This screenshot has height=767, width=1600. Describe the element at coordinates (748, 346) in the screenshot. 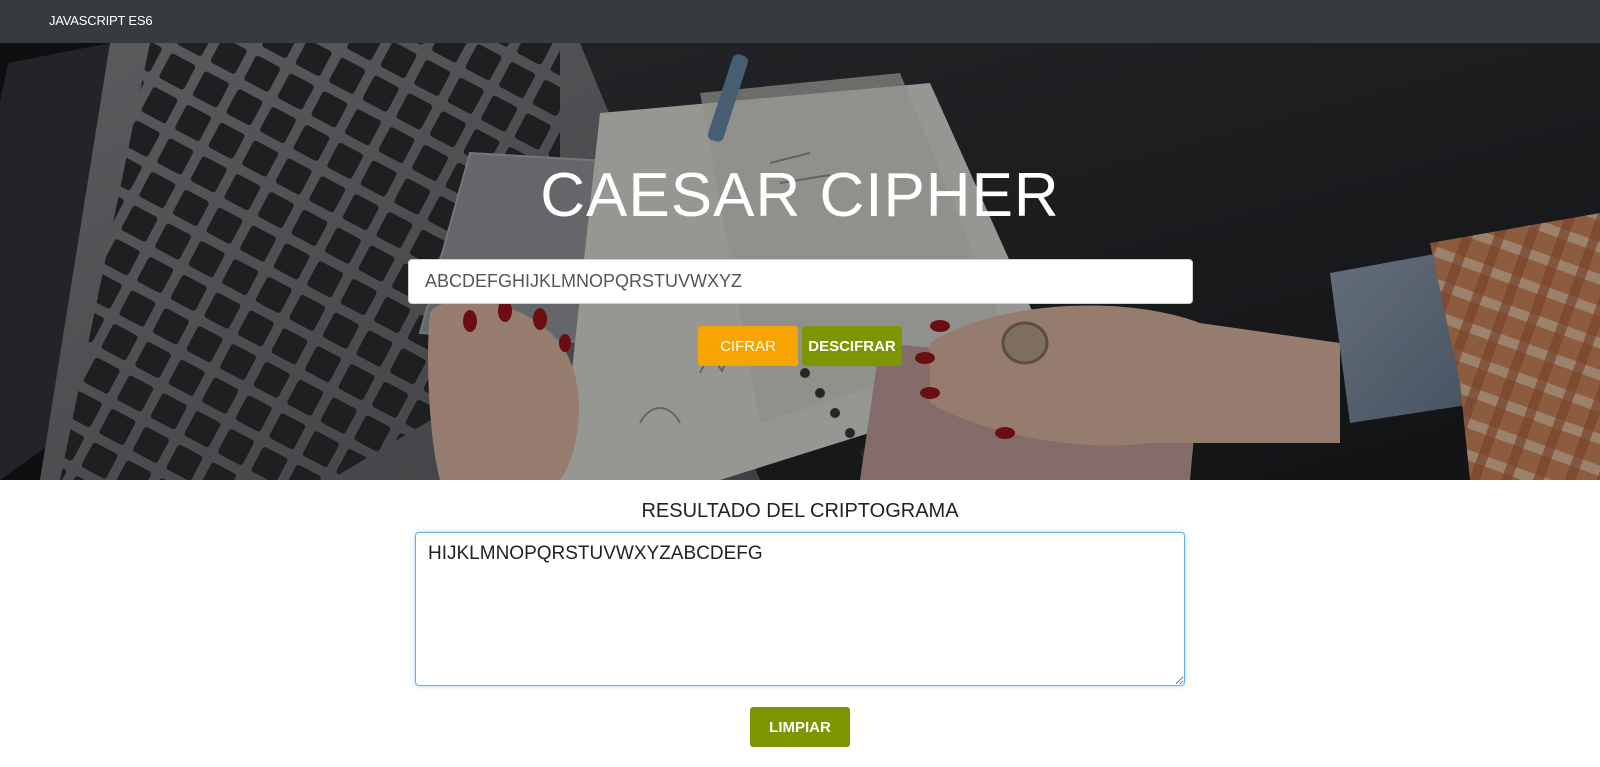

I see `cipher-button: CIFRAR` at that location.